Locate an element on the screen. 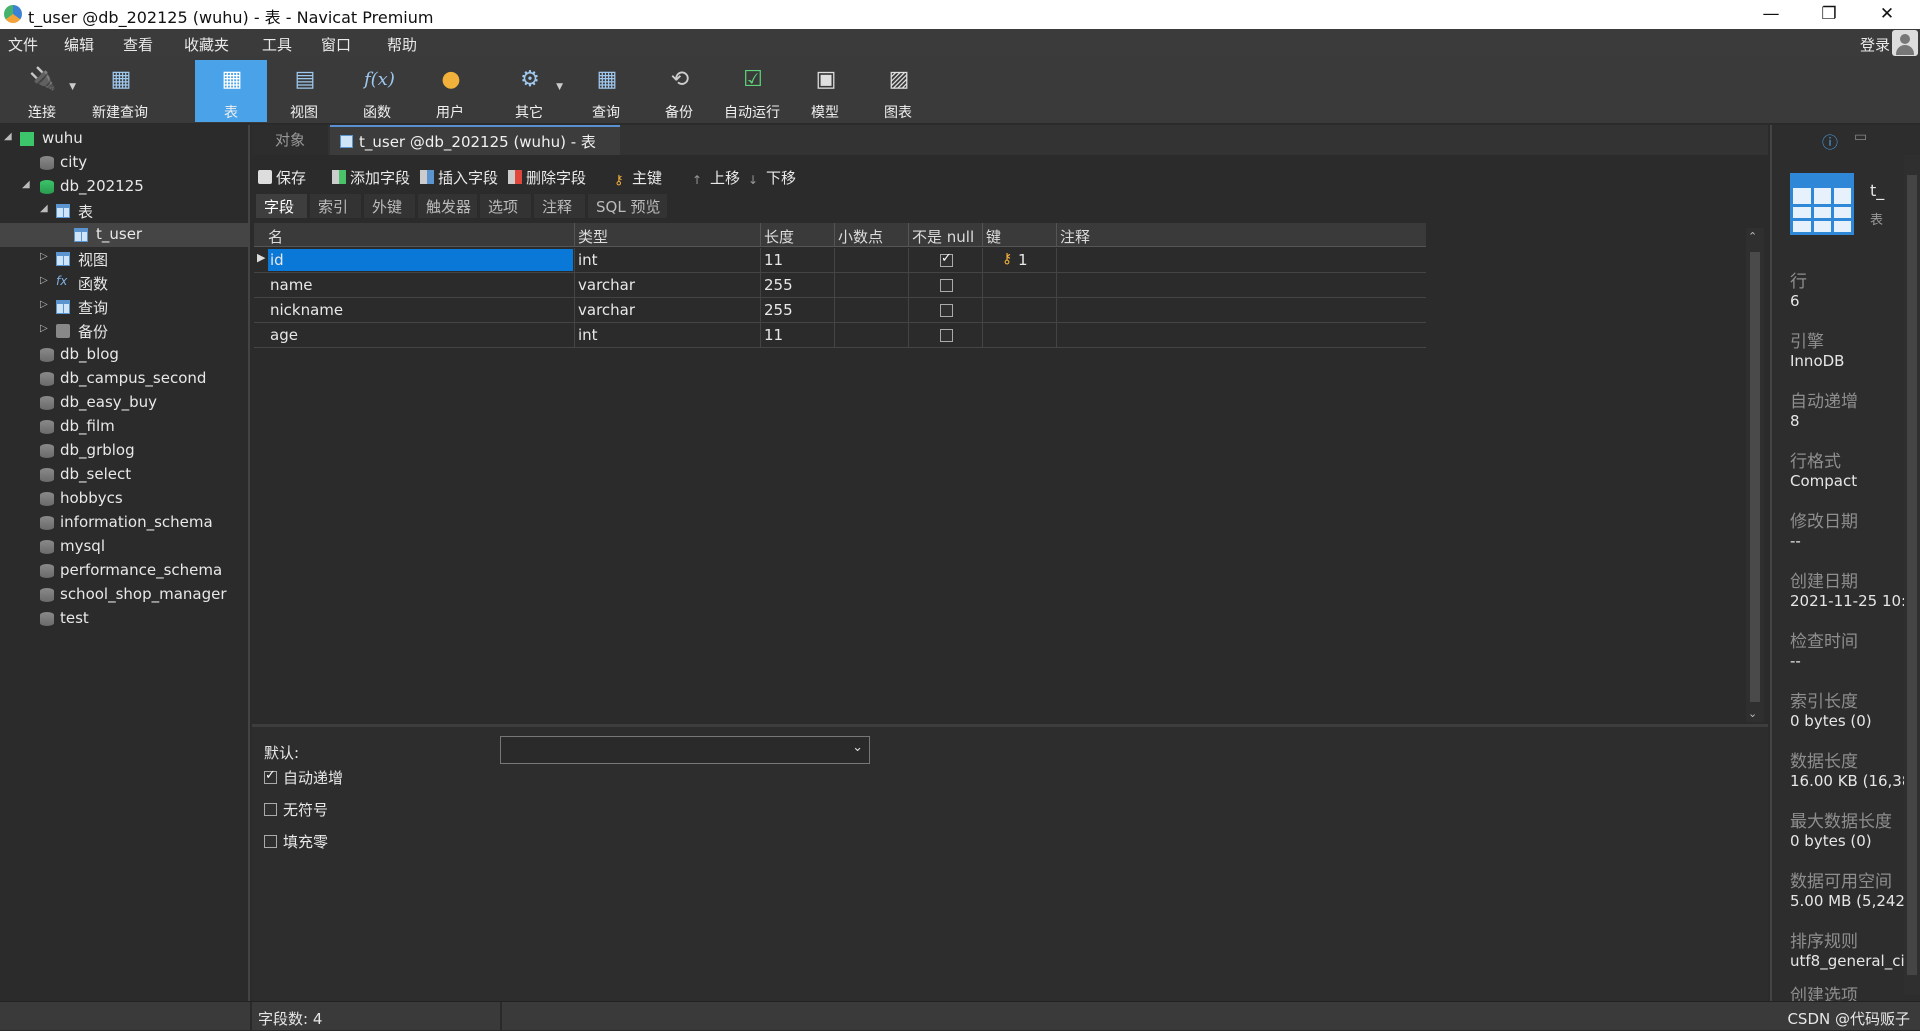 This screenshot has width=1920, height=1031. tree-connection-wuhu: ◢ wuhu is located at coordinates (125, 139).